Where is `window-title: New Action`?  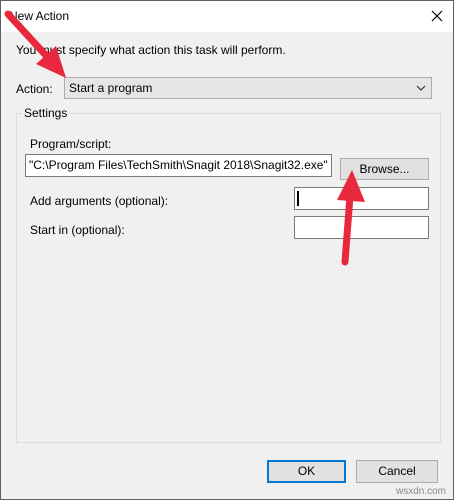 window-title: New Action is located at coordinates (39, 16).